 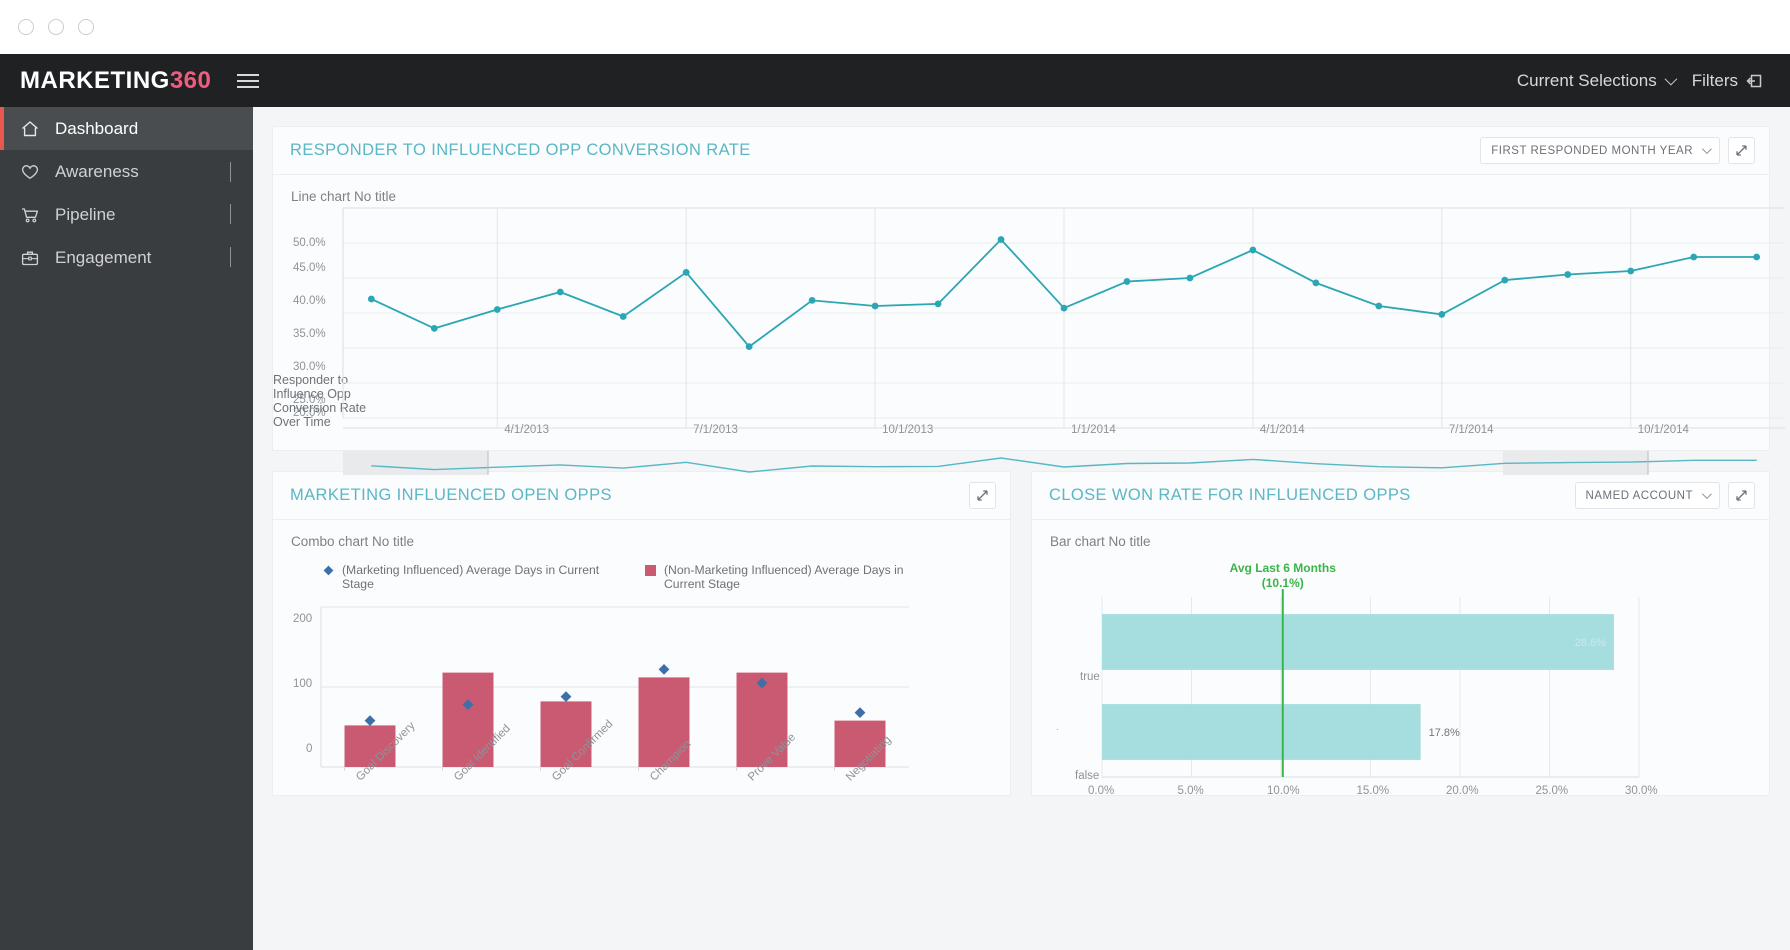 I want to click on hamburger-icon, so click(x=248, y=81).